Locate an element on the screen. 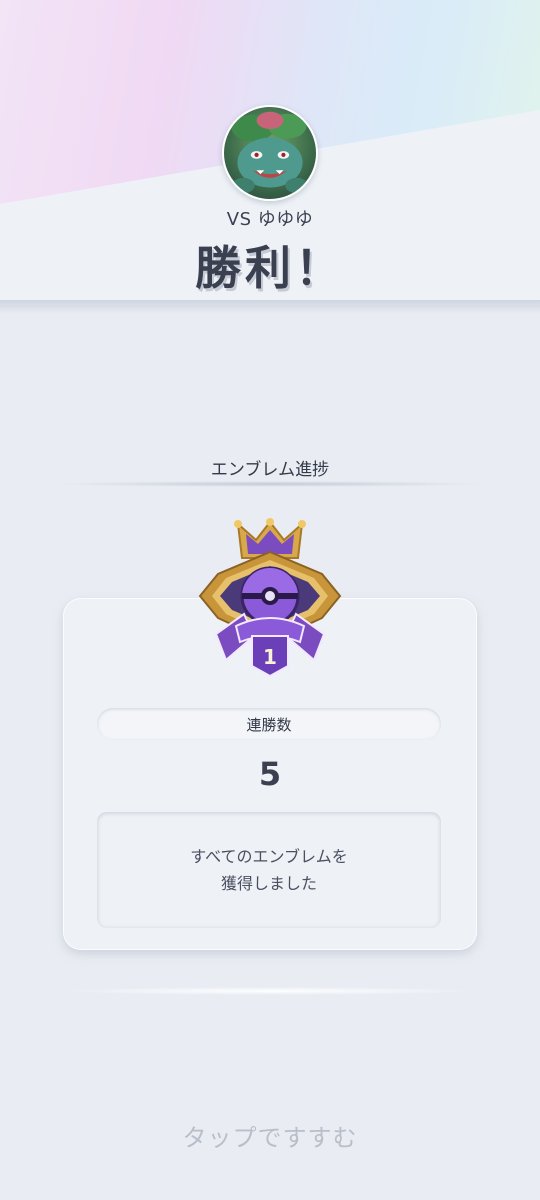 The image size is (540, 1200). card-divider is located at coordinates (270, 991).